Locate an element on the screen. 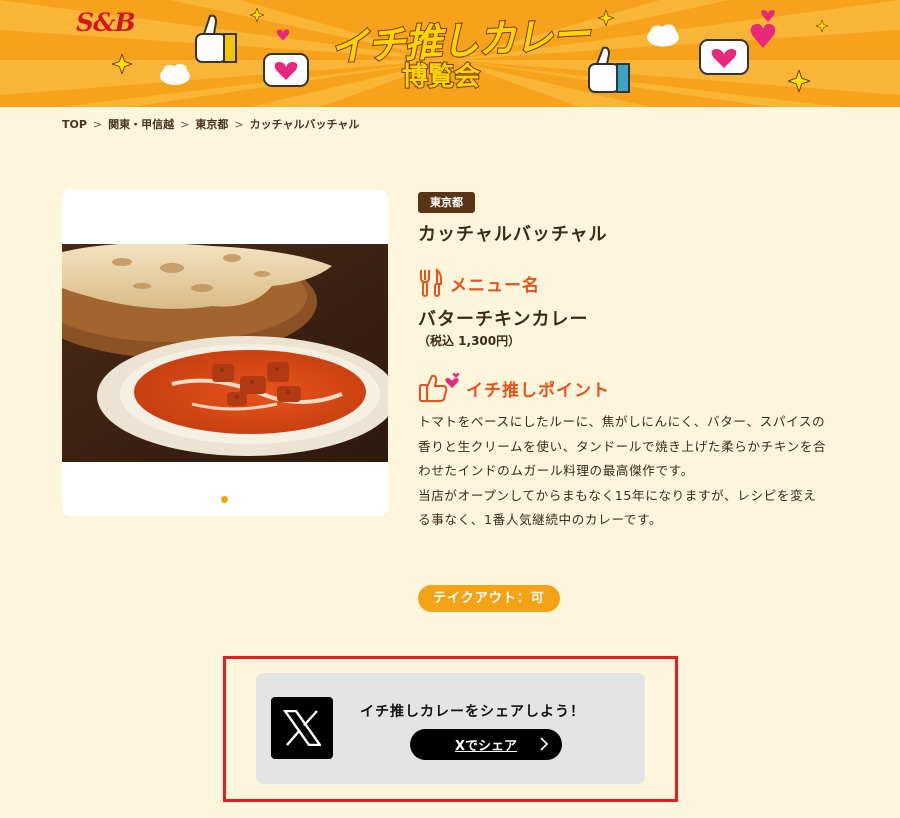 The height and width of the screenshot is (818, 900). thumbs-up-icon is located at coordinates (216, 38).